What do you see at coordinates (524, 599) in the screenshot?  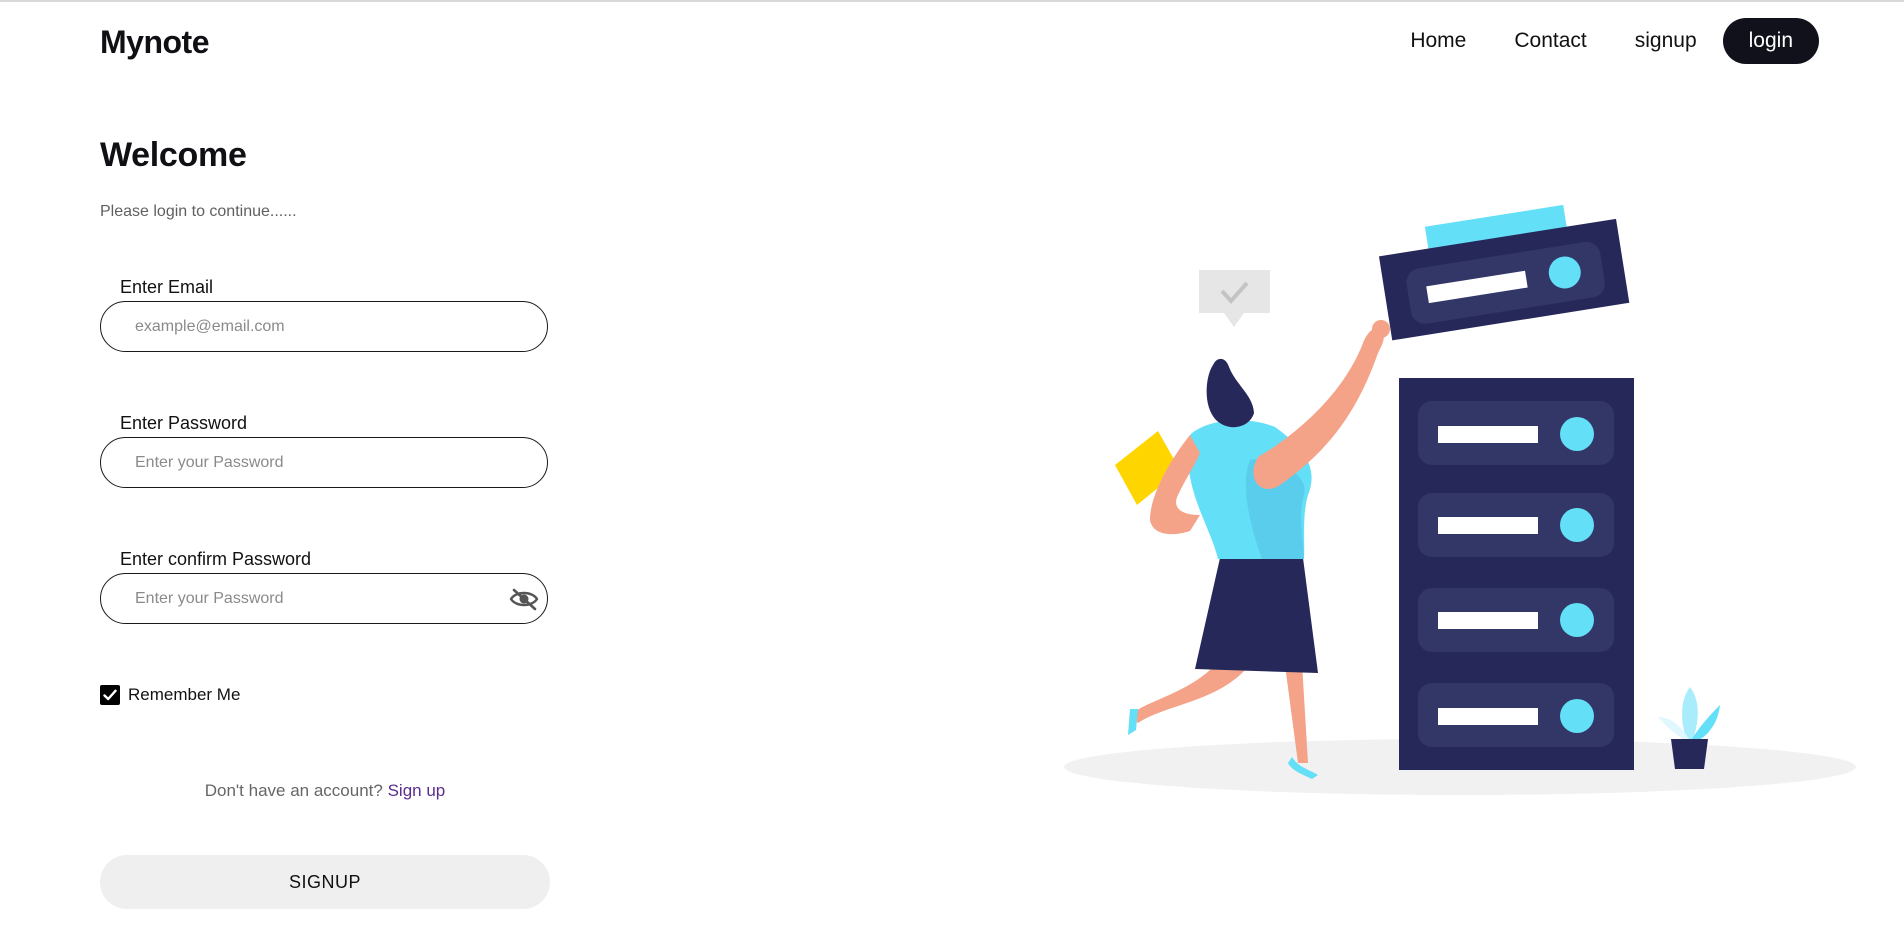 I see `eye-slash-icon` at bounding box center [524, 599].